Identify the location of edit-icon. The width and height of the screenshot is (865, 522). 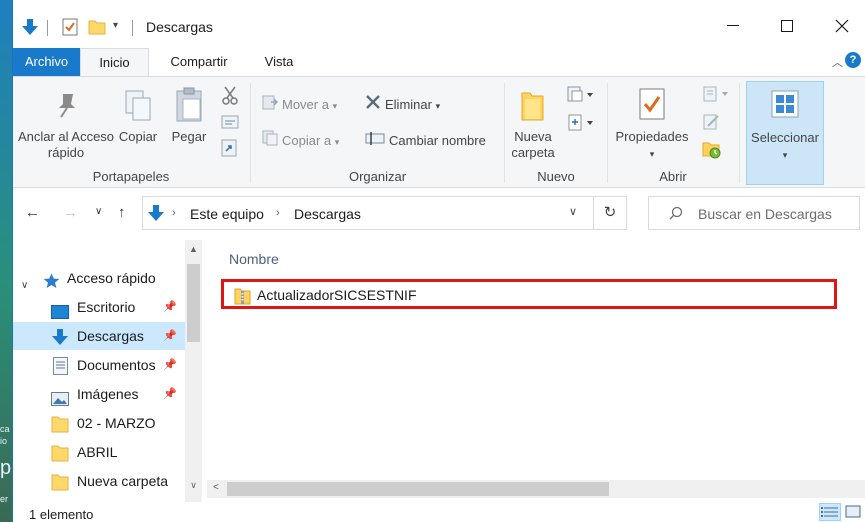
(711, 123).